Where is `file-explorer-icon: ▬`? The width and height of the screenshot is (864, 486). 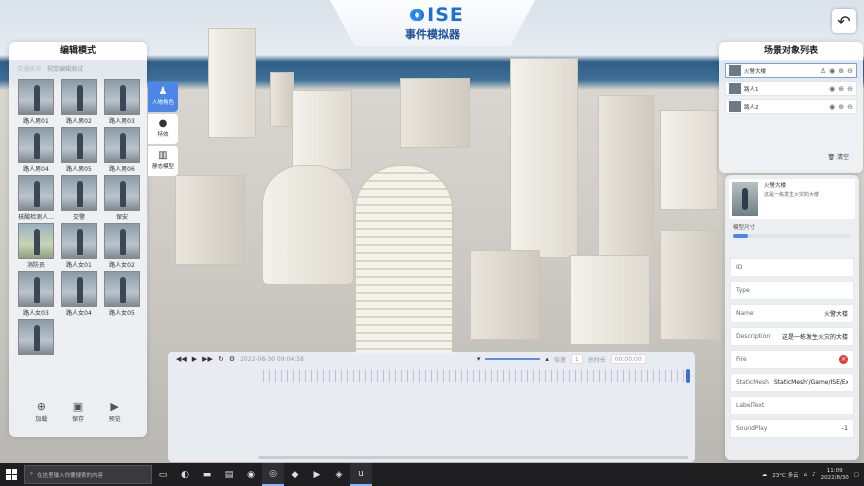
file-explorer-icon: ▬ is located at coordinates (207, 474).